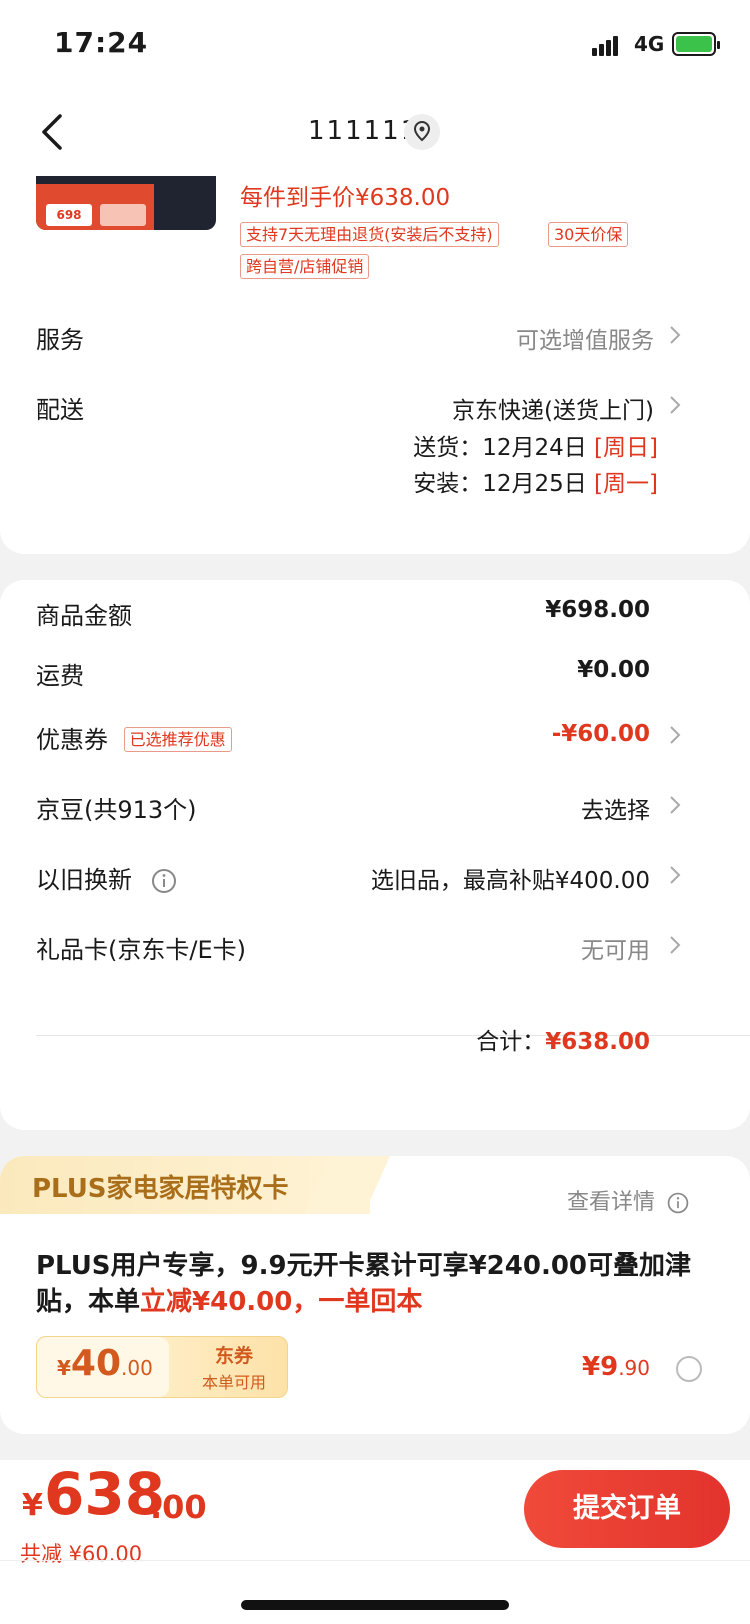 This screenshot has height=1624, width=750. Describe the element at coordinates (613, 670) in the screenshot. I see `shipping-value: ¥0.00` at that location.